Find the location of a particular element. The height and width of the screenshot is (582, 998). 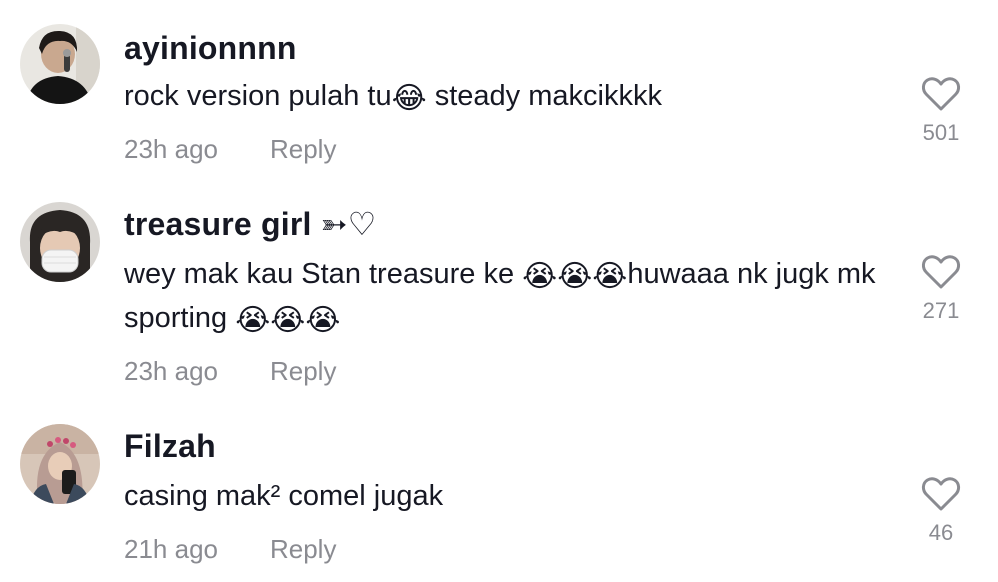

like-control: 501 is located at coordinates (941, 111).